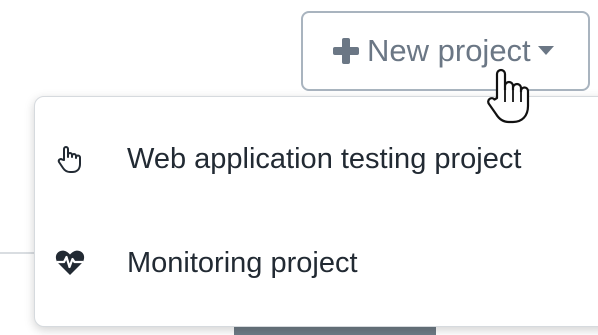  What do you see at coordinates (346, 51) in the screenshot?
I see `plus-icon` at bounding box center [346, 51].